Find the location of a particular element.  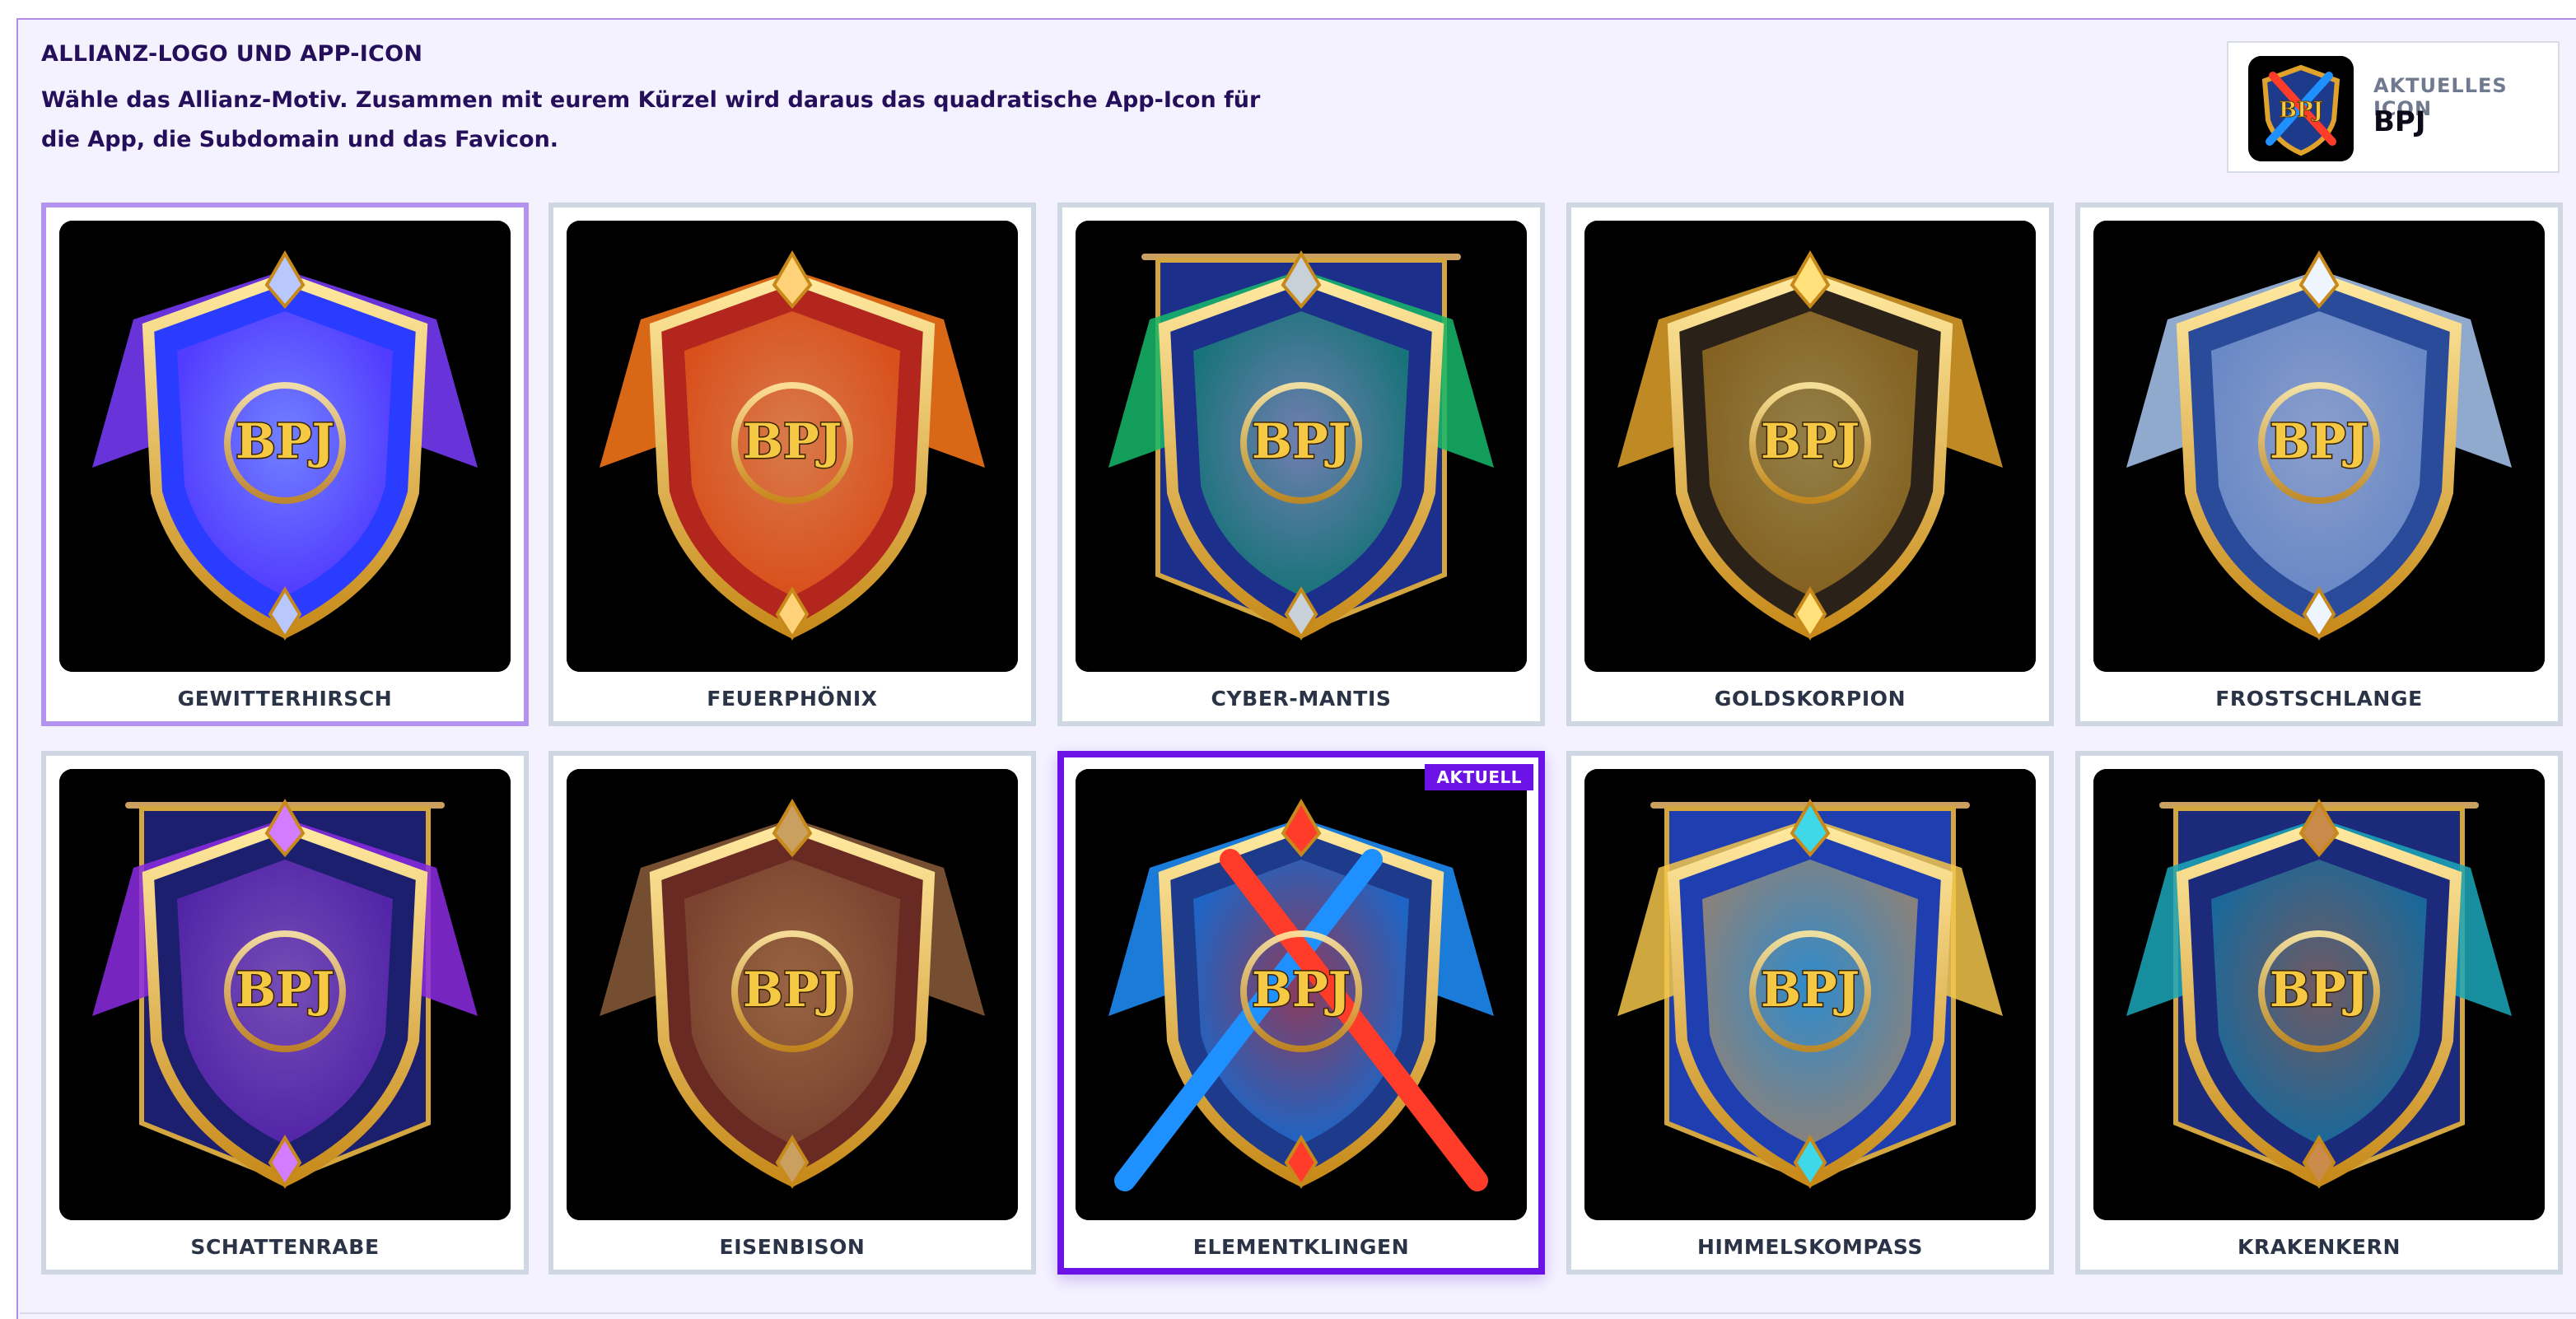

gold-scorpion-emblem-icon: BPJ is located at coordinates (1810, 446).